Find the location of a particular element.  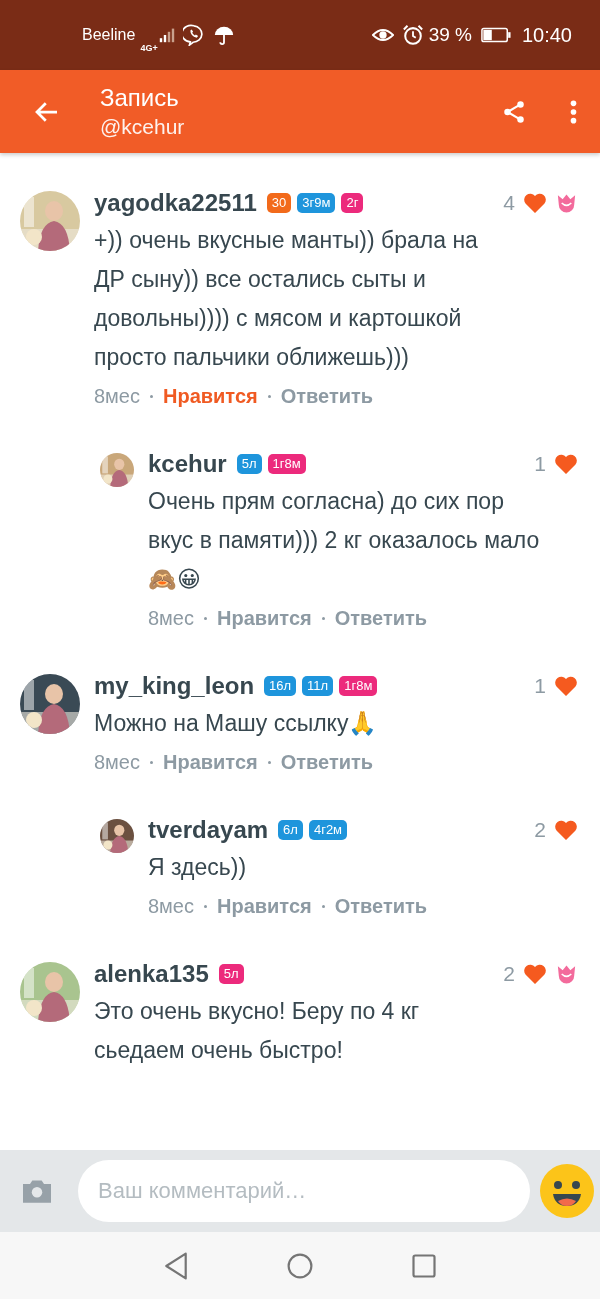

comment-text: Я здесь)) is located at coordinates (198, 867).